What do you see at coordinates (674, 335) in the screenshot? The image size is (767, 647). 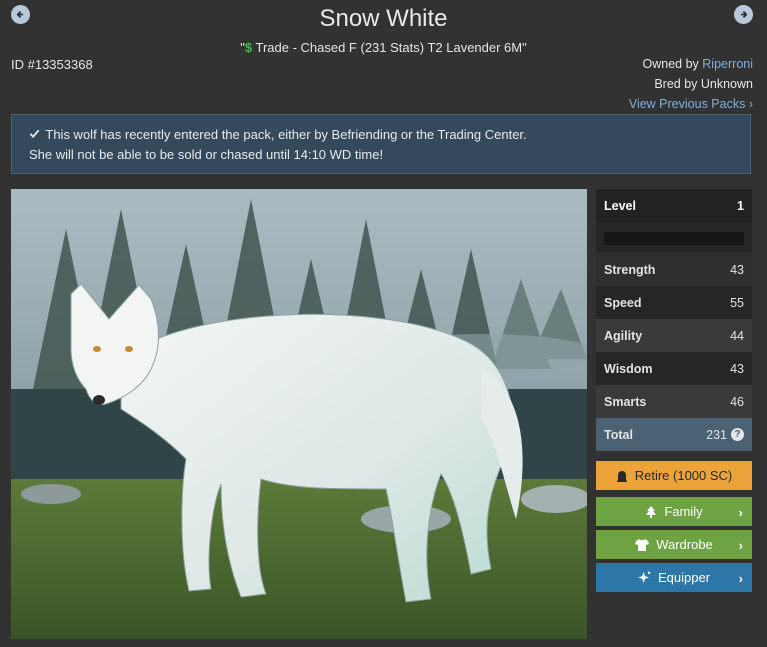 I see `stat-row-agility: Agility 44` at bounding box center [674, 335].